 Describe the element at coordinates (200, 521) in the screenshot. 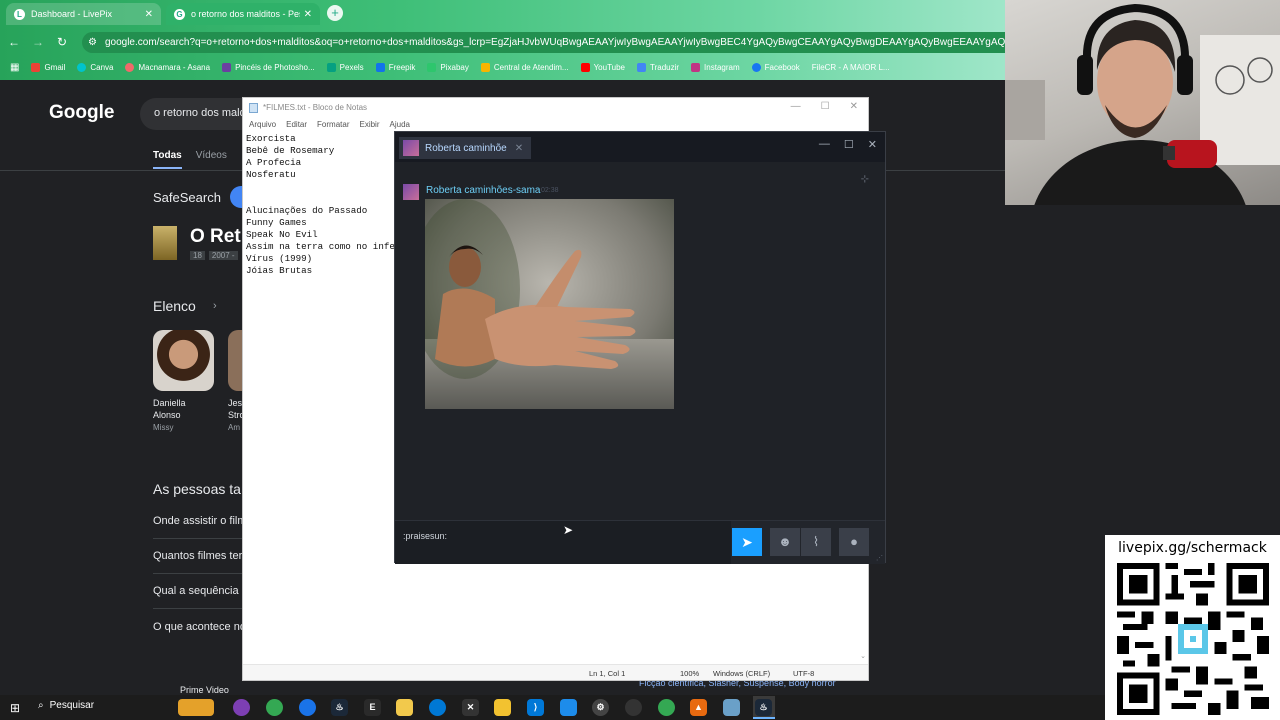

I see `question-item: Onde assistir o film` at that location.